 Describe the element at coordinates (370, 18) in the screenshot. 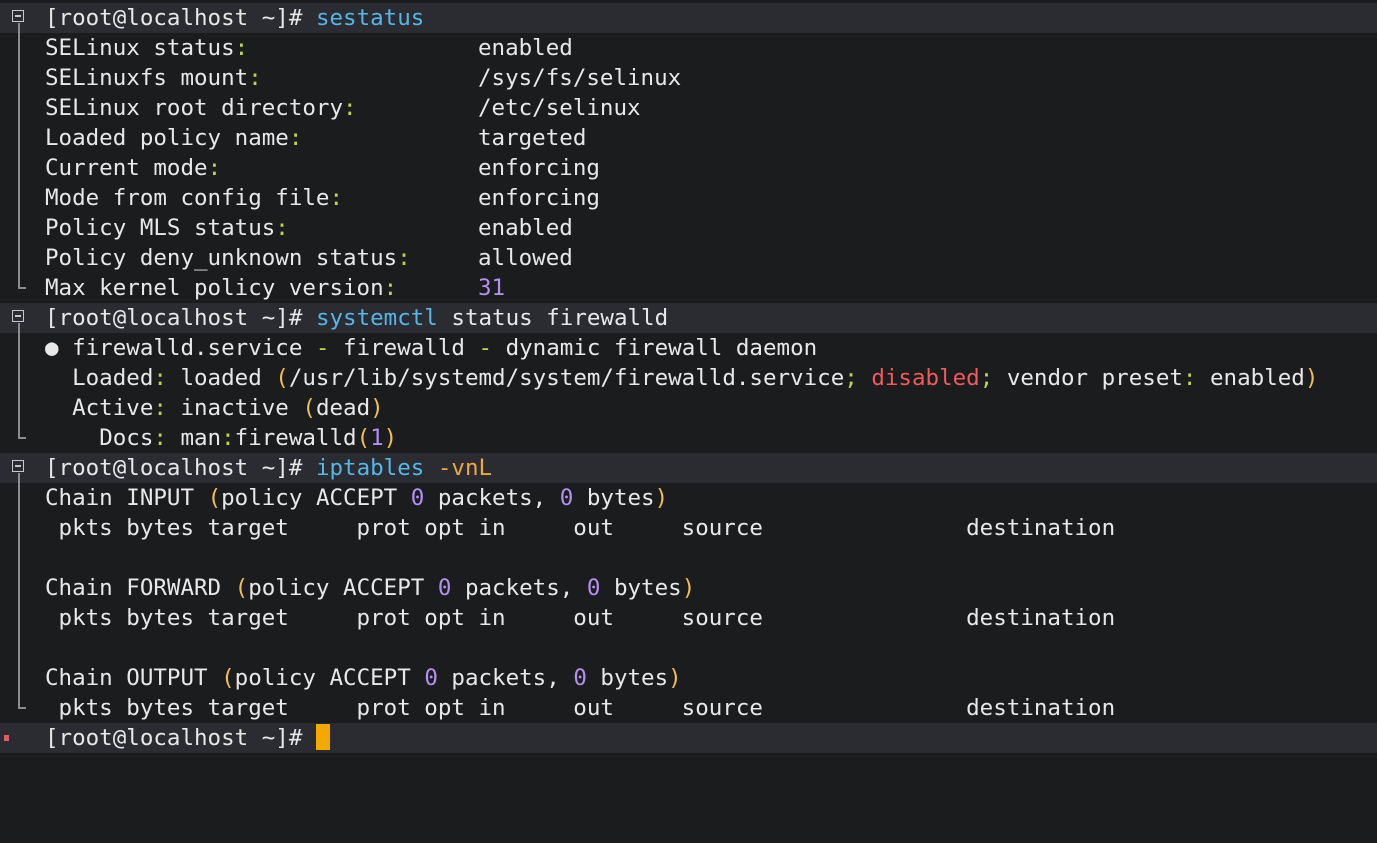

I see `command-text: sestatus` at that location.